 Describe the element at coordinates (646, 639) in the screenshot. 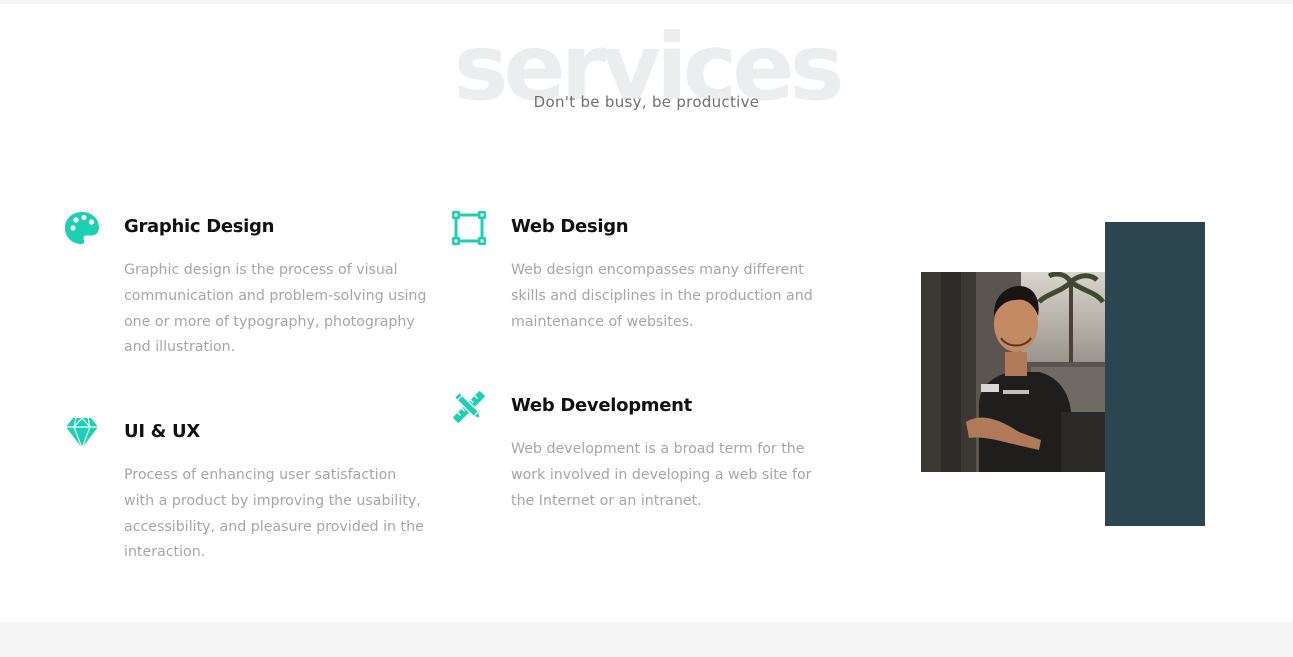

I see `next-section-band` at that location.